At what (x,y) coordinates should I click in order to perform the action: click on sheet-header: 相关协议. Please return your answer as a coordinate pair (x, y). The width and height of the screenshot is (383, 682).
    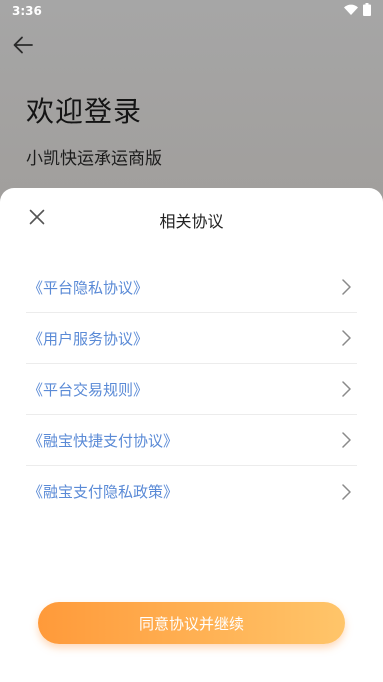
    Looking at the image, I should click on (191, 220).